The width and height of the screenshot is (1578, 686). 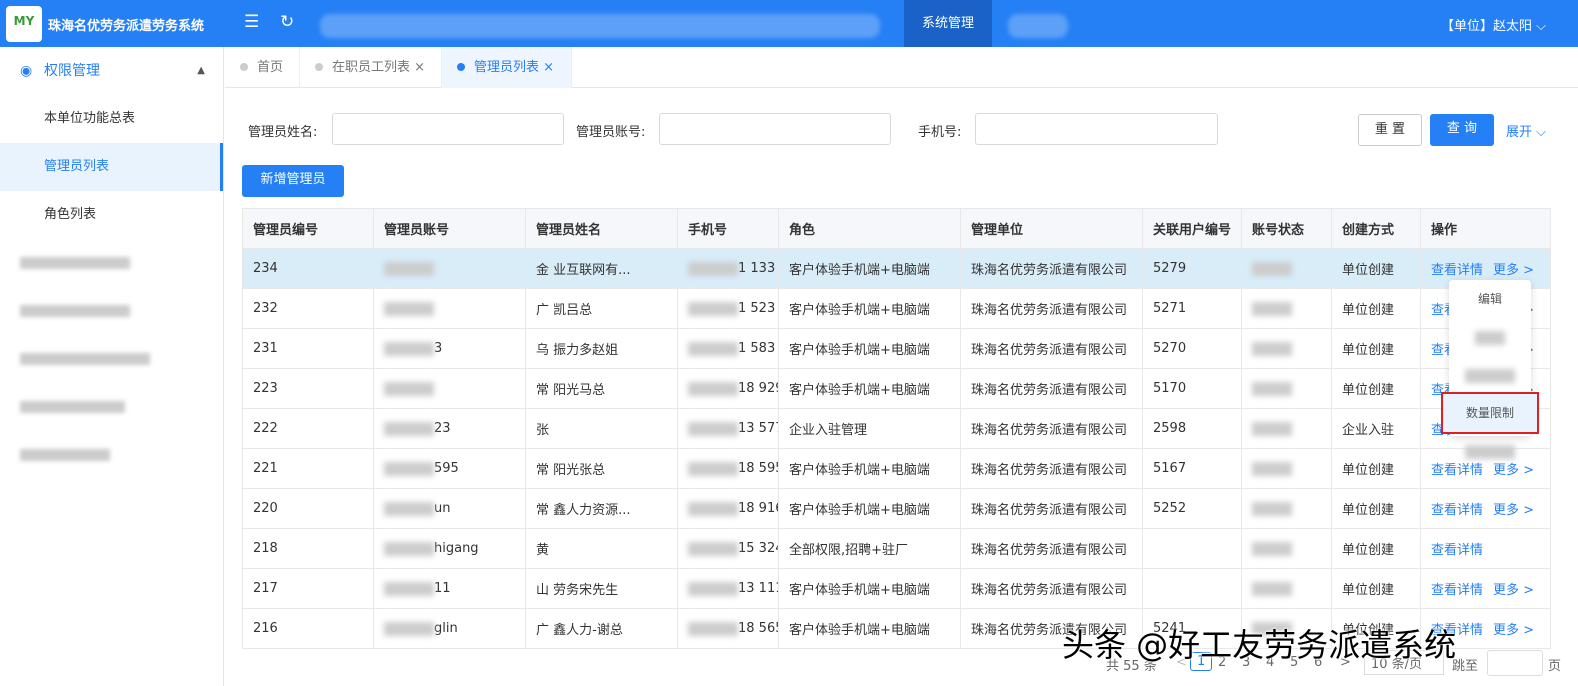 What do you see at coordinates (1526, 130) in the screenshot?
I see `expand-toggle: 展开 ⌵` at bounding box center [1526, 130].